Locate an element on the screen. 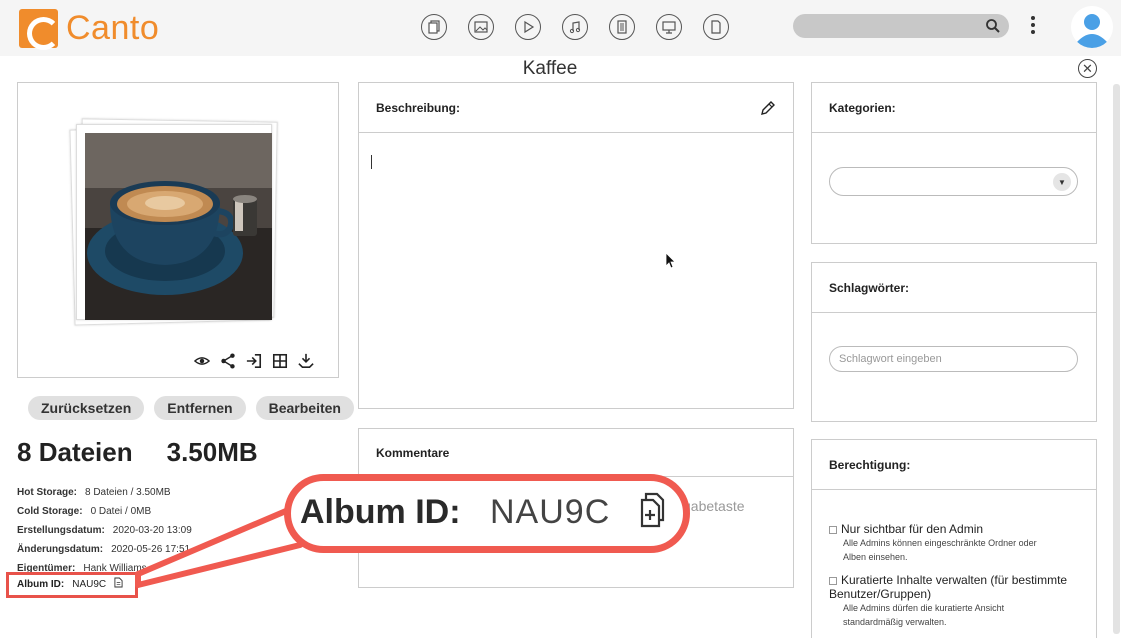  canto-logo: Canto is located at coordinates (89, 29).